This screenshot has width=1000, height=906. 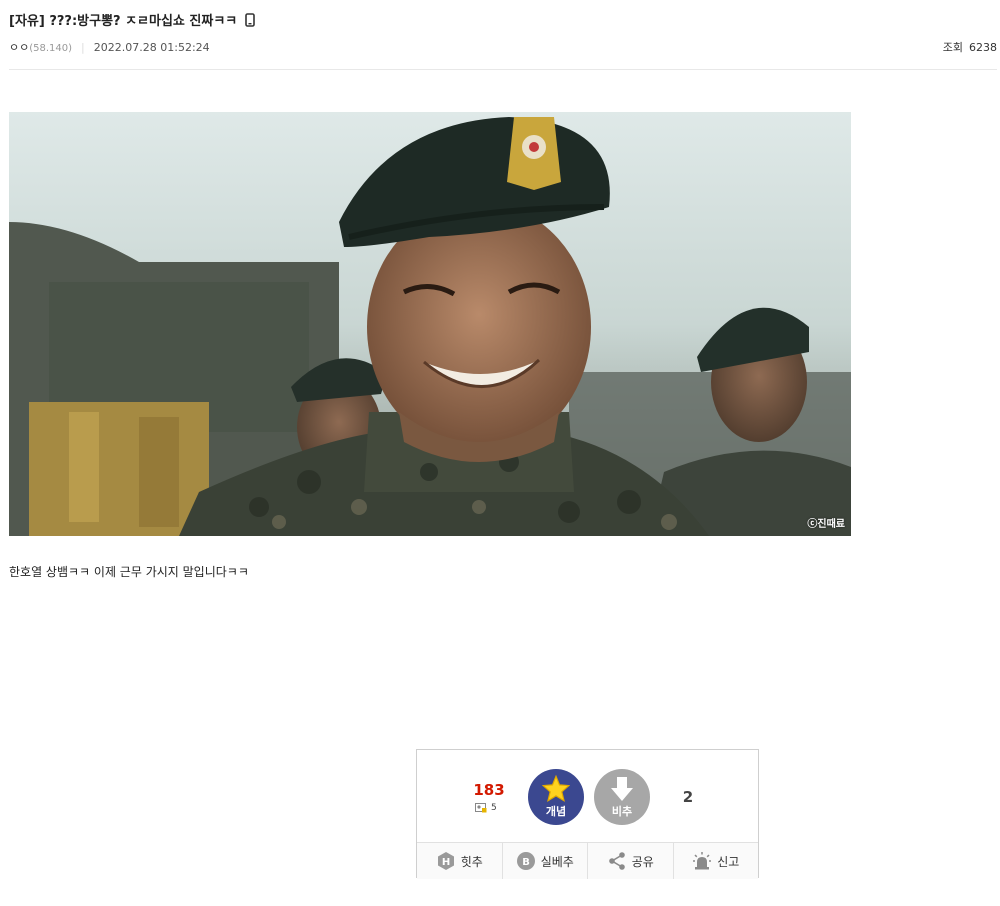 I want to click on hit-recommend-label: 힛추, so click(x=471, y=861).